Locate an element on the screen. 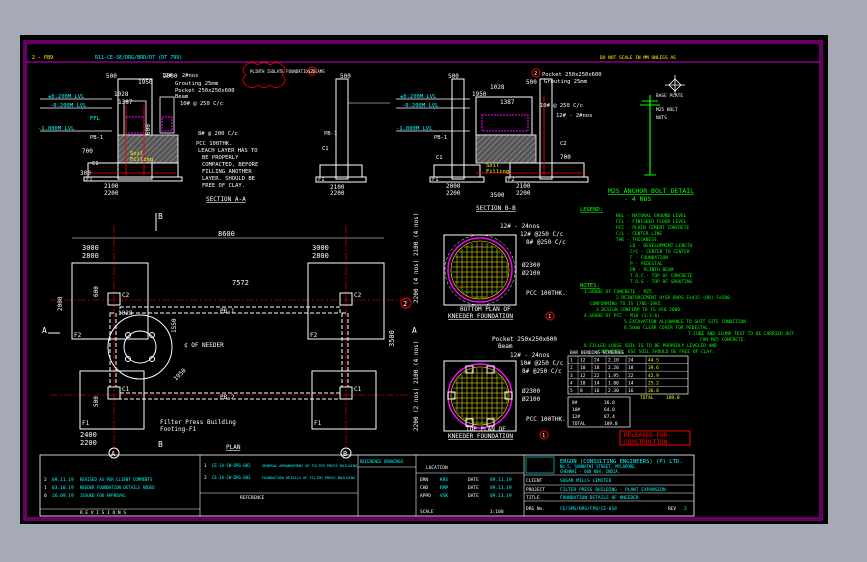  aa-top-level: ±0.200M LVL is located at coordinates (66, 97).